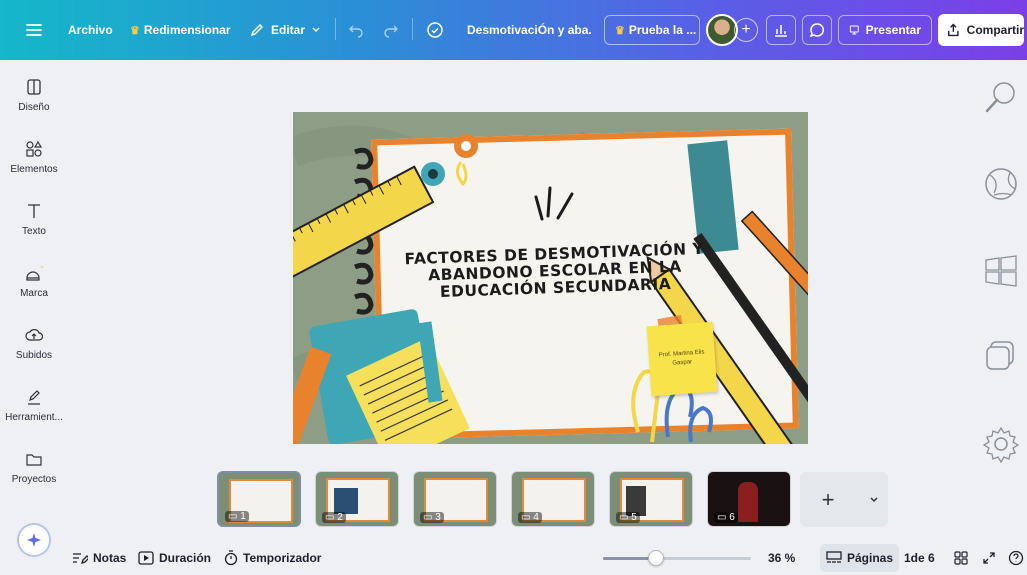  I want to click on share-button: Compartir, so click(981, 30).